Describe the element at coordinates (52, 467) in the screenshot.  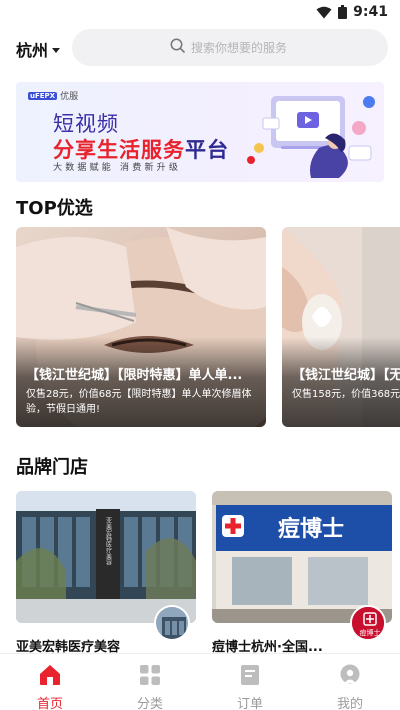
I see `section-title-stores: 品牌门店` at that location.